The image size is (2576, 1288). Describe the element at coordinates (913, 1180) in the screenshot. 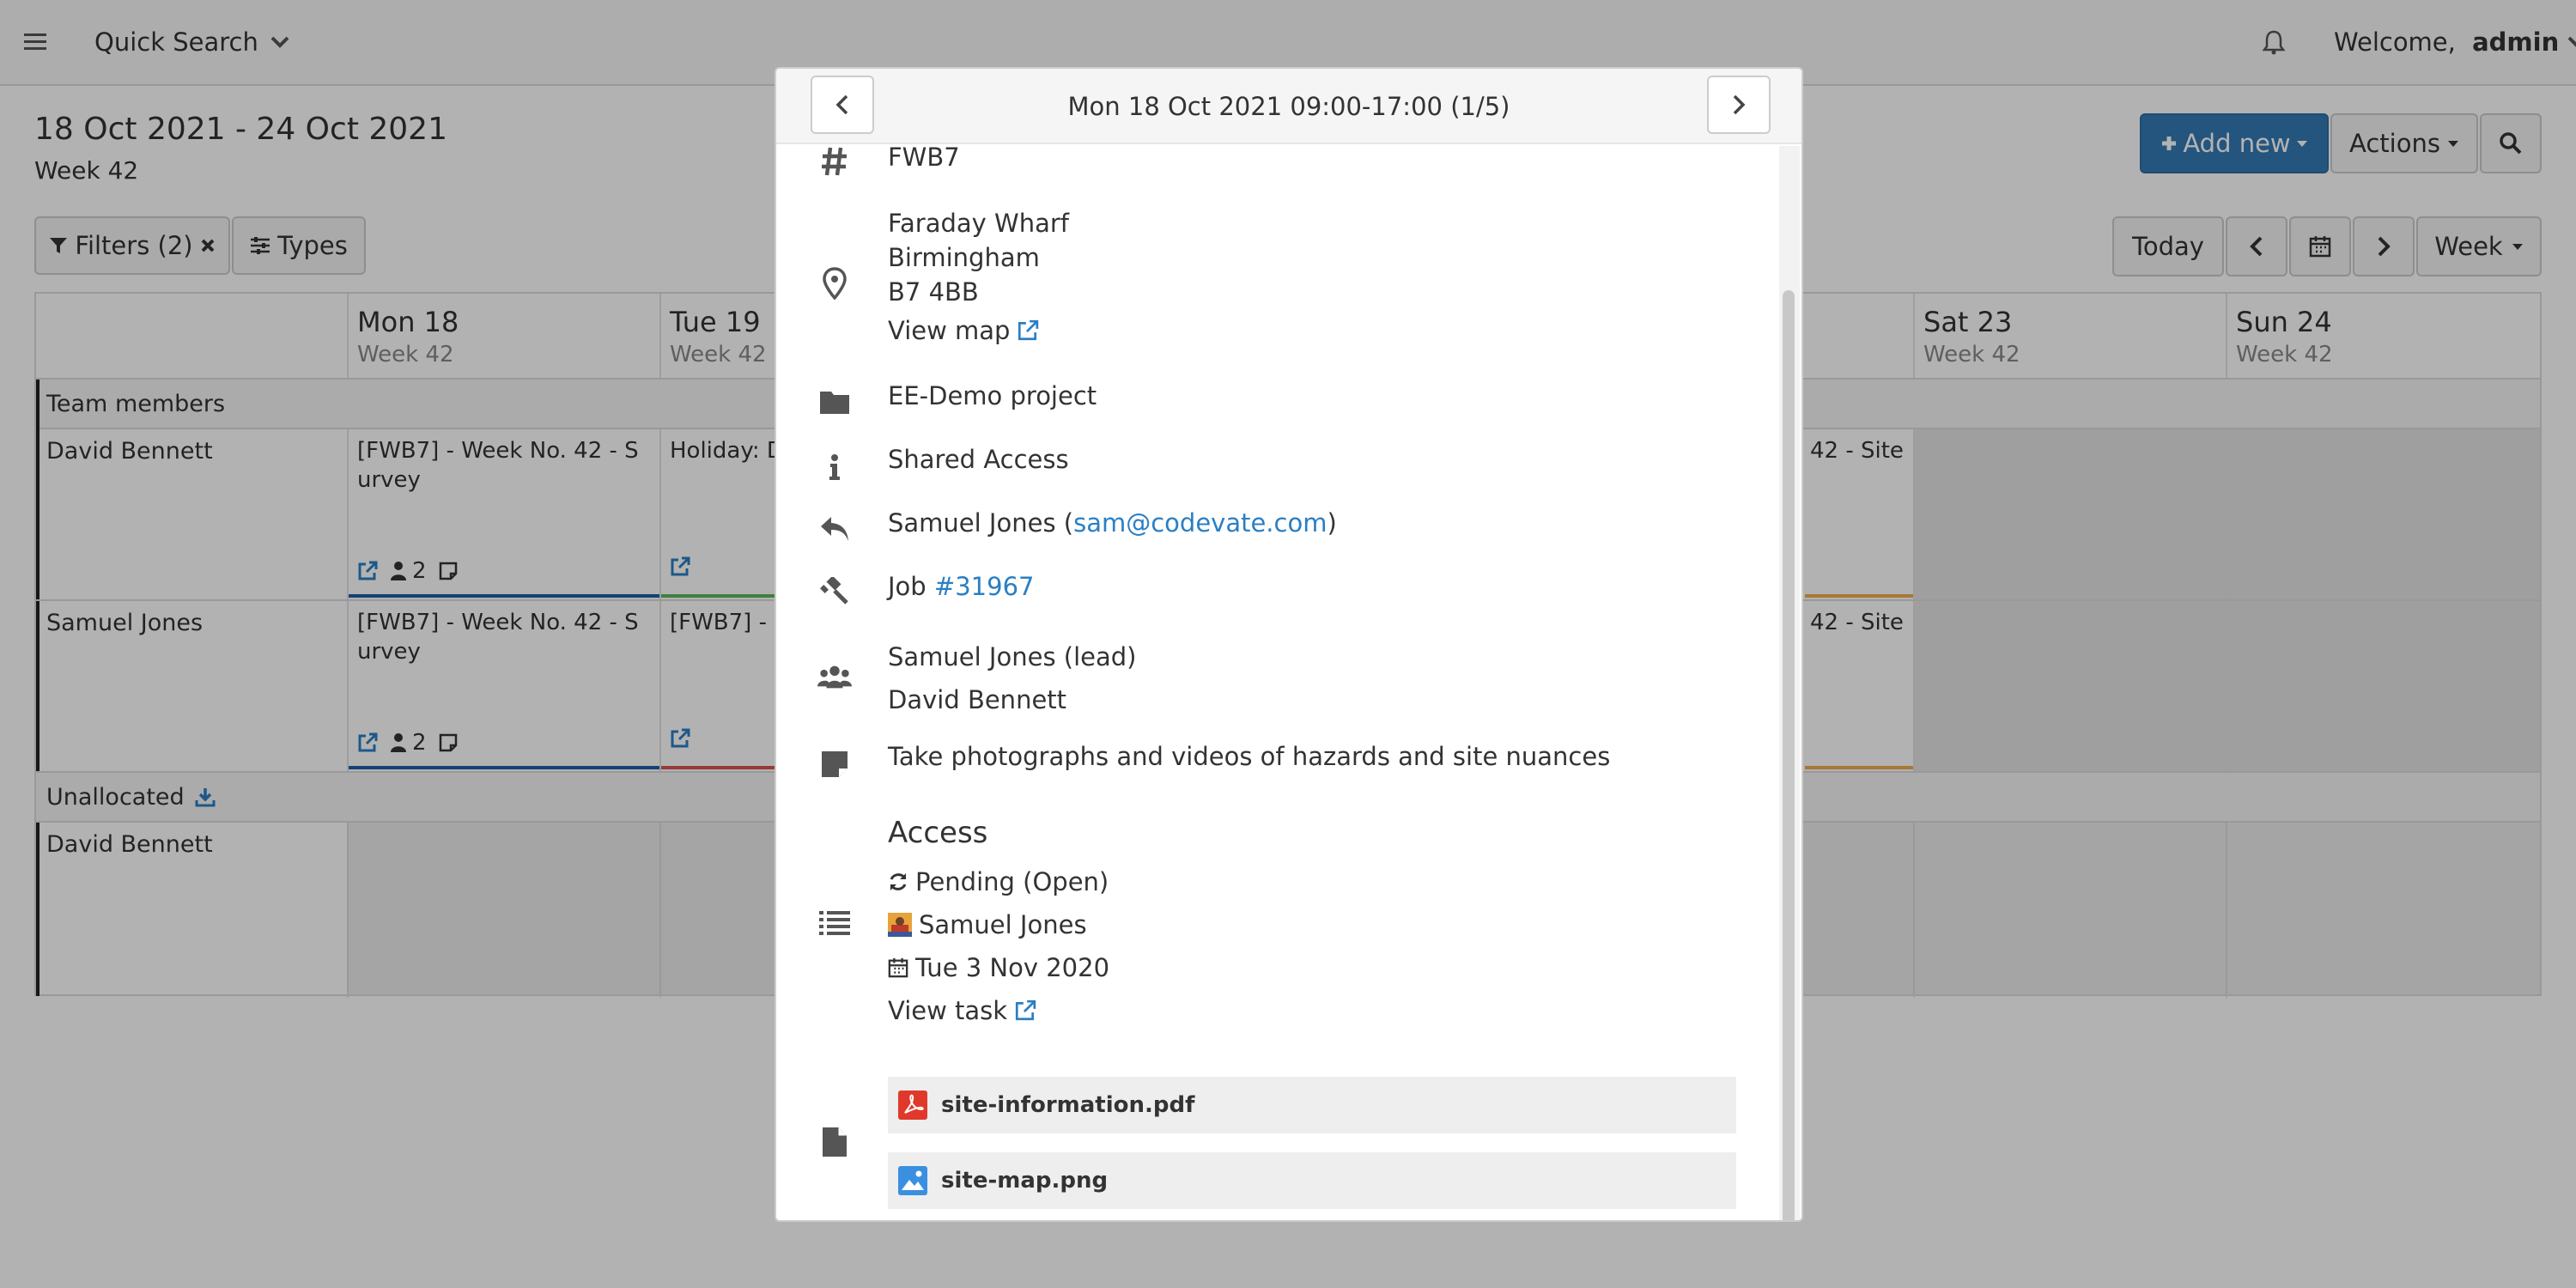

I see `image-file-icon` at that location.